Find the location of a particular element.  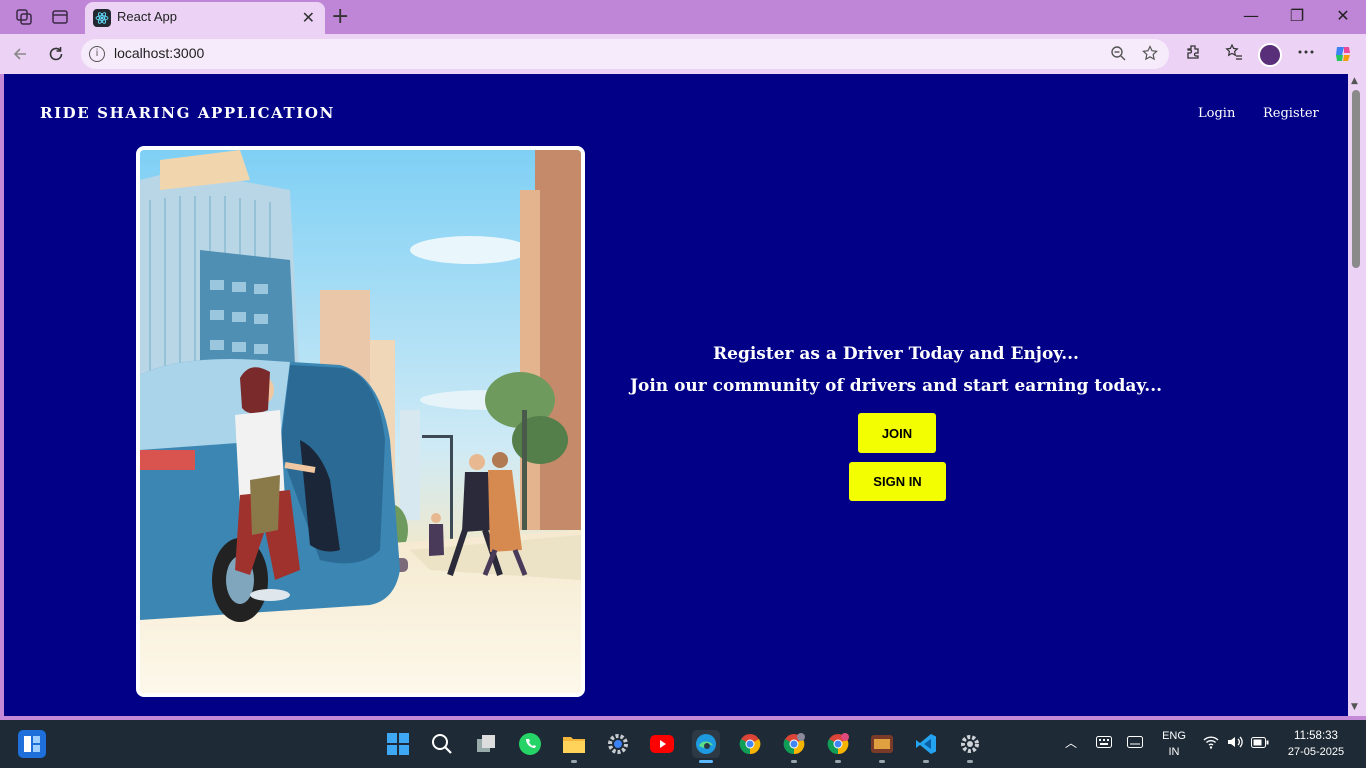

favorite-star-icon is located at coordinates (1150, 54).